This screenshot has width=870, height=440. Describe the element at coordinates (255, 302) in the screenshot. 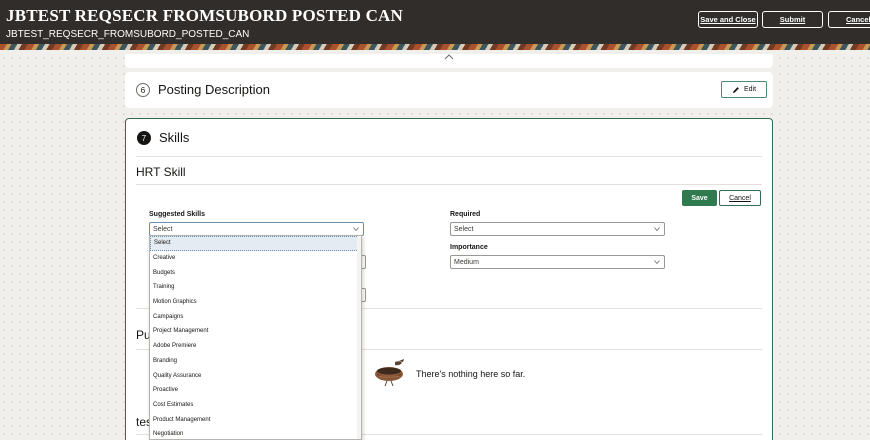

I see `dropdown-option: Motion Graphics` at that location.